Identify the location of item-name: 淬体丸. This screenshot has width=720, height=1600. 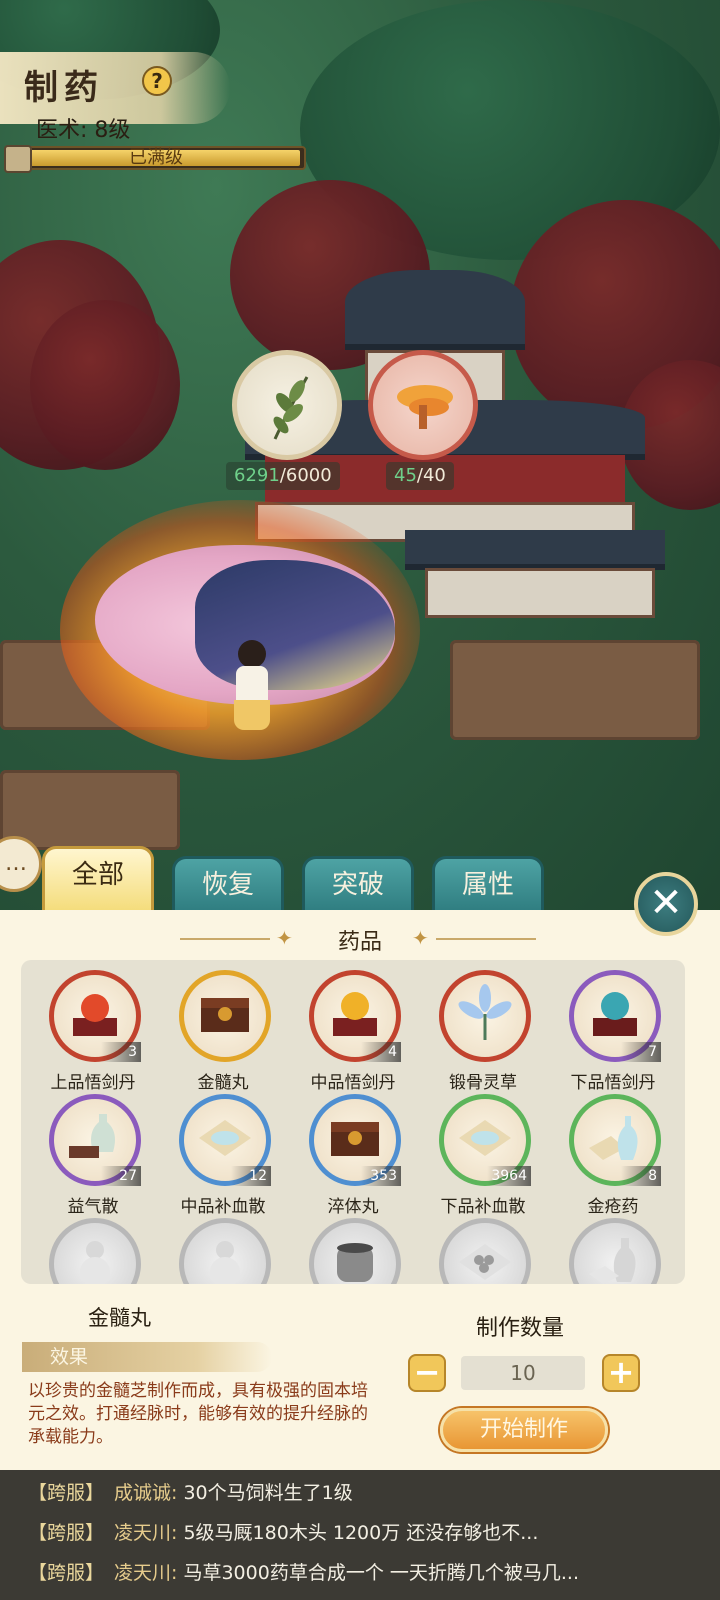
(353, 1207).